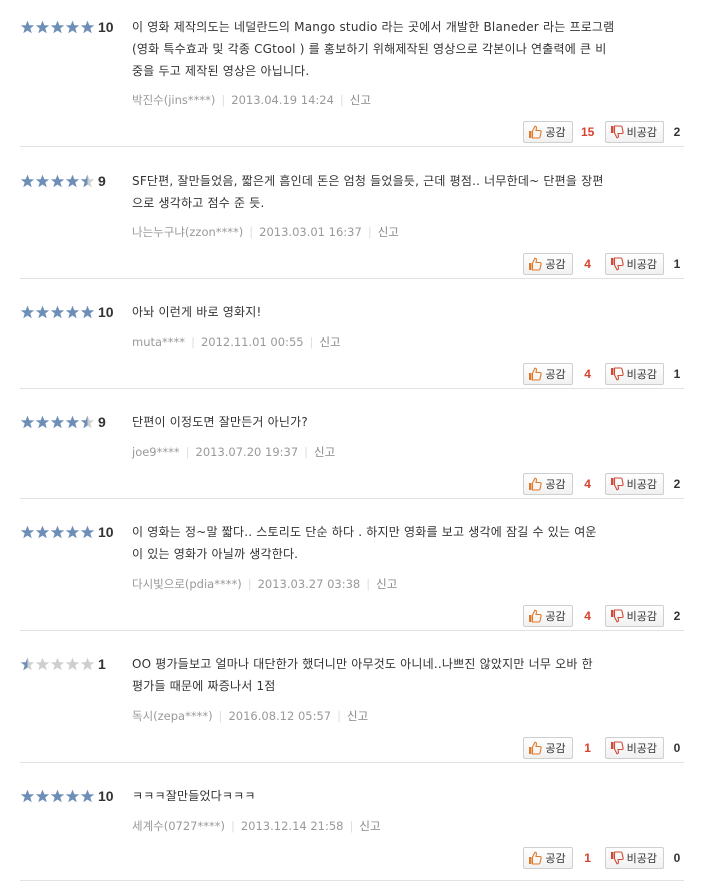 The image size is (704, 886). I want to click on review-text: 아놔 이런게 바로 영화지!, so click(402, 312).